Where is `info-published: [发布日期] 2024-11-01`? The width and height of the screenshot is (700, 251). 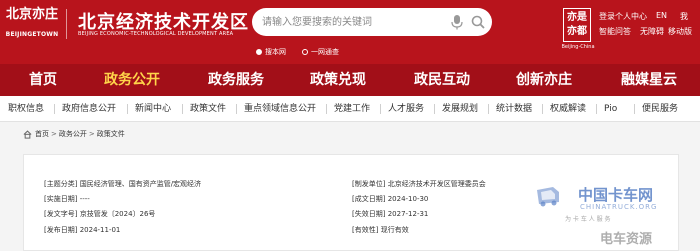 info-published: [发布日期] 2024-11-01 is located at coordinates (82, 230).